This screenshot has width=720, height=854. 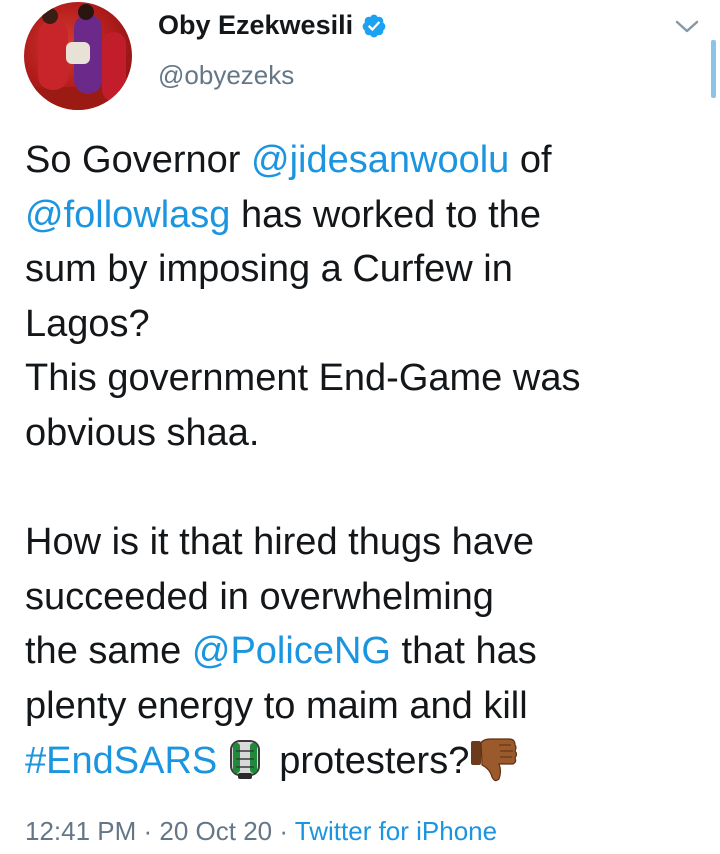 I want to click on tweet-line: #EndSARS protesters?, so click(x=365, y=761).